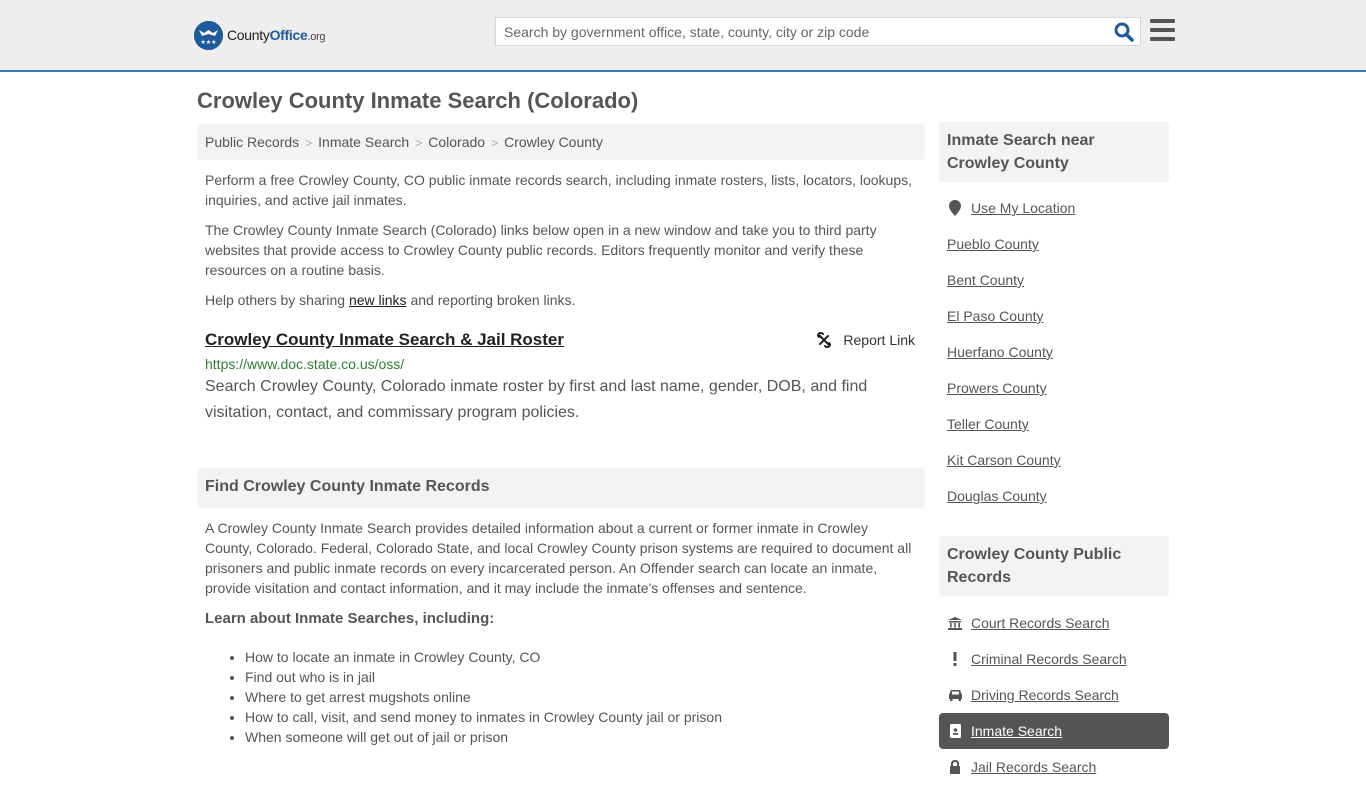 Image resolution: width=1366 pixels, height=785 pixels. I want to click on page-title: Crowley County Inmate Search (Colorado), so click(418, 100).